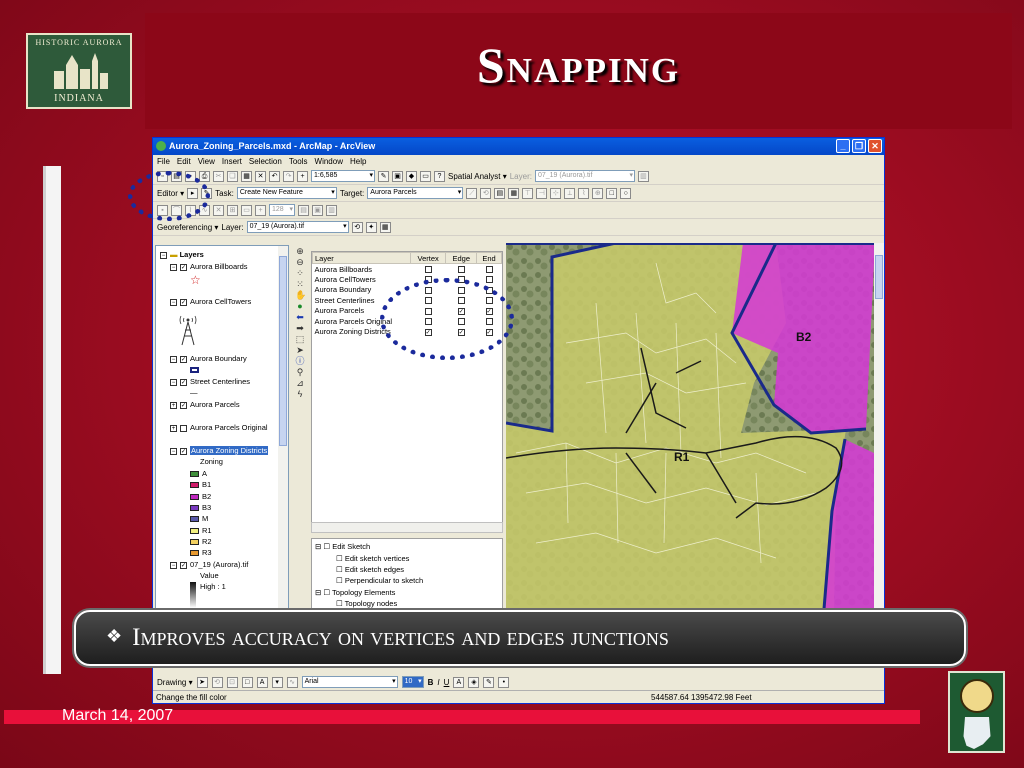 This screenshot has width=1024, height=768. What do you see at coordinates (175, 682) in the screenshot?
I see `drawing-menu: Drawing ▾` at bounding box center [175, 682].